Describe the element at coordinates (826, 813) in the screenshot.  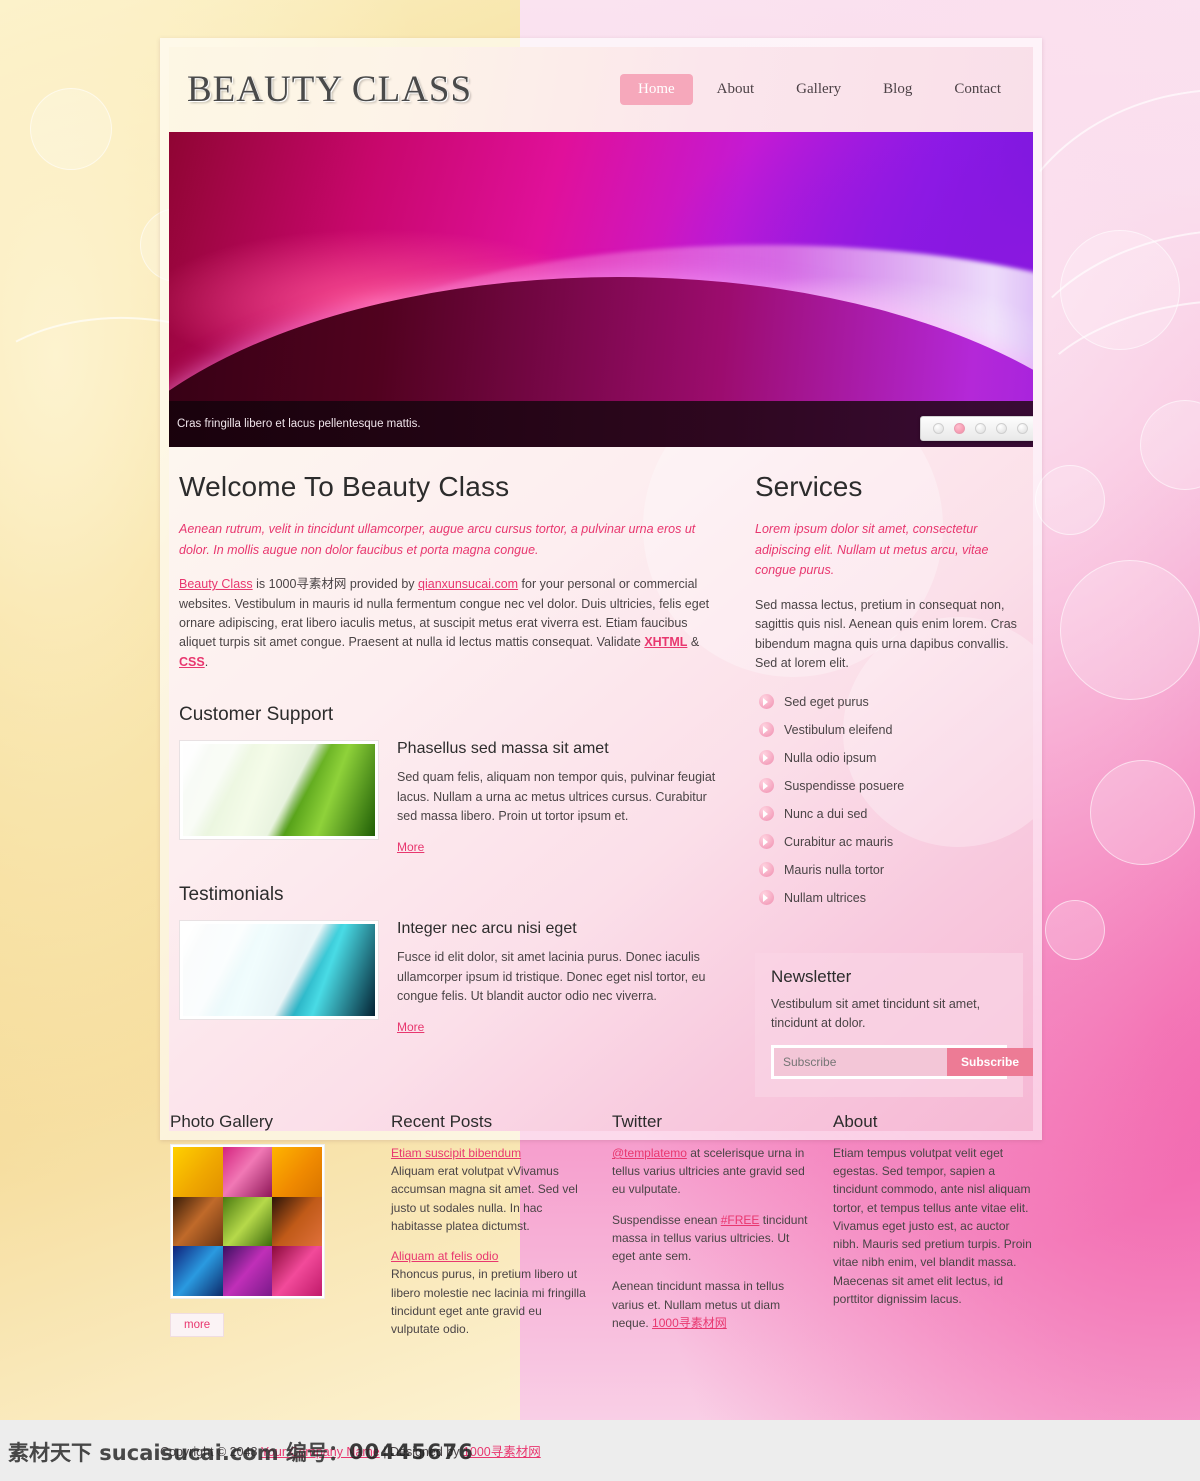
I see `service-item-label: Nunc a dui sed` at that location.